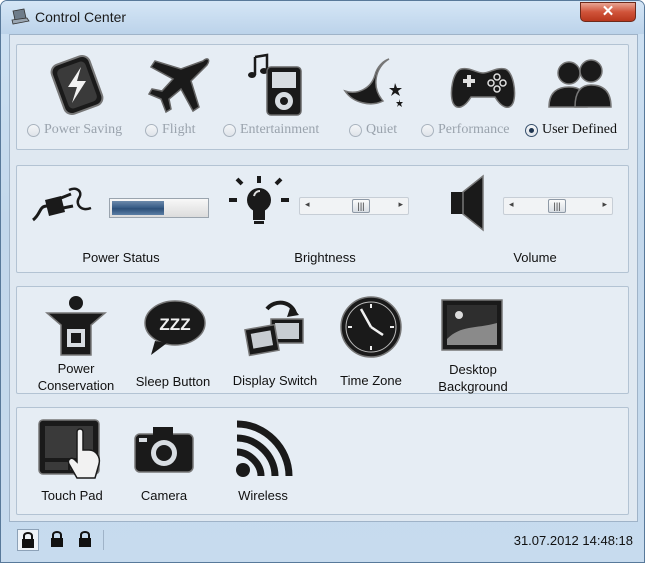 This screenshot has width=645, height=563. Describe the element at coordinates (121, 257) in the screenshot. I see `power-status-label: Power Status` at that location.